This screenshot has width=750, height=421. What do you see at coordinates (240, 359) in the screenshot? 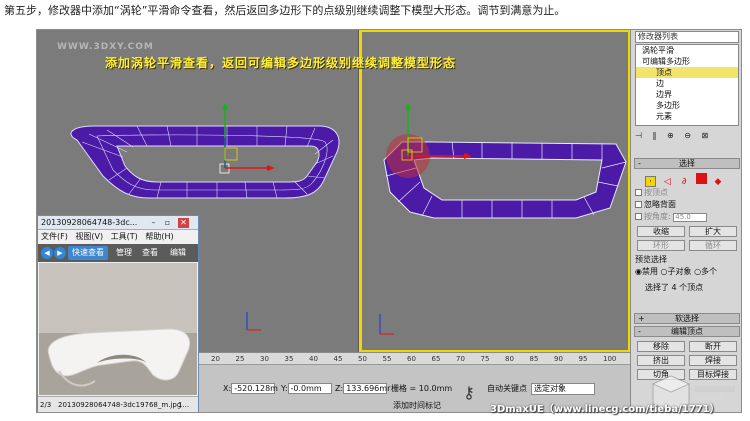
I see `ruler-tick-label: 25` at bounding box center [240, 359].